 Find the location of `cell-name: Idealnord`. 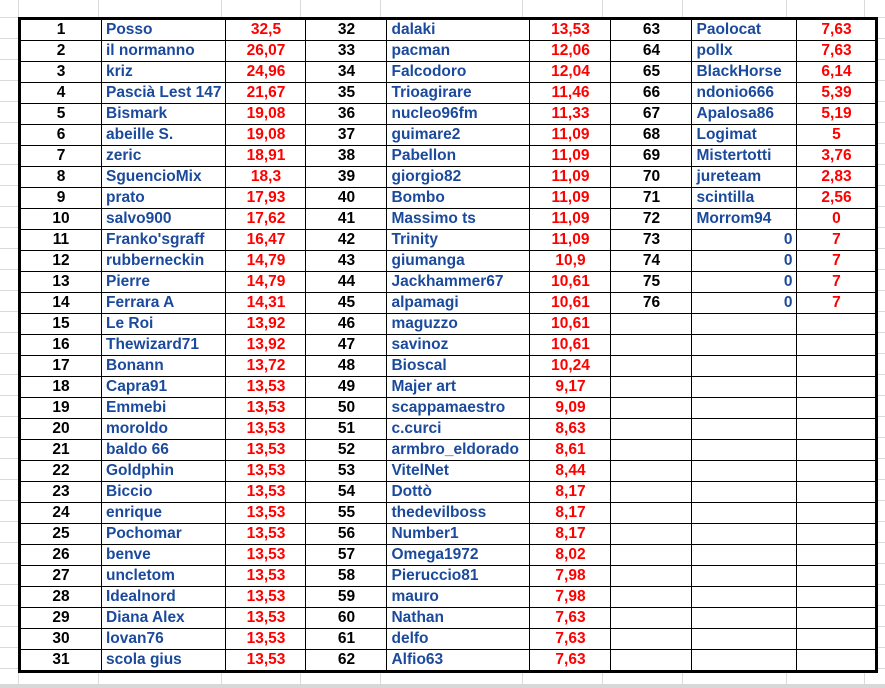

cell-name: Idealnord is located at coordinates (163, 597).